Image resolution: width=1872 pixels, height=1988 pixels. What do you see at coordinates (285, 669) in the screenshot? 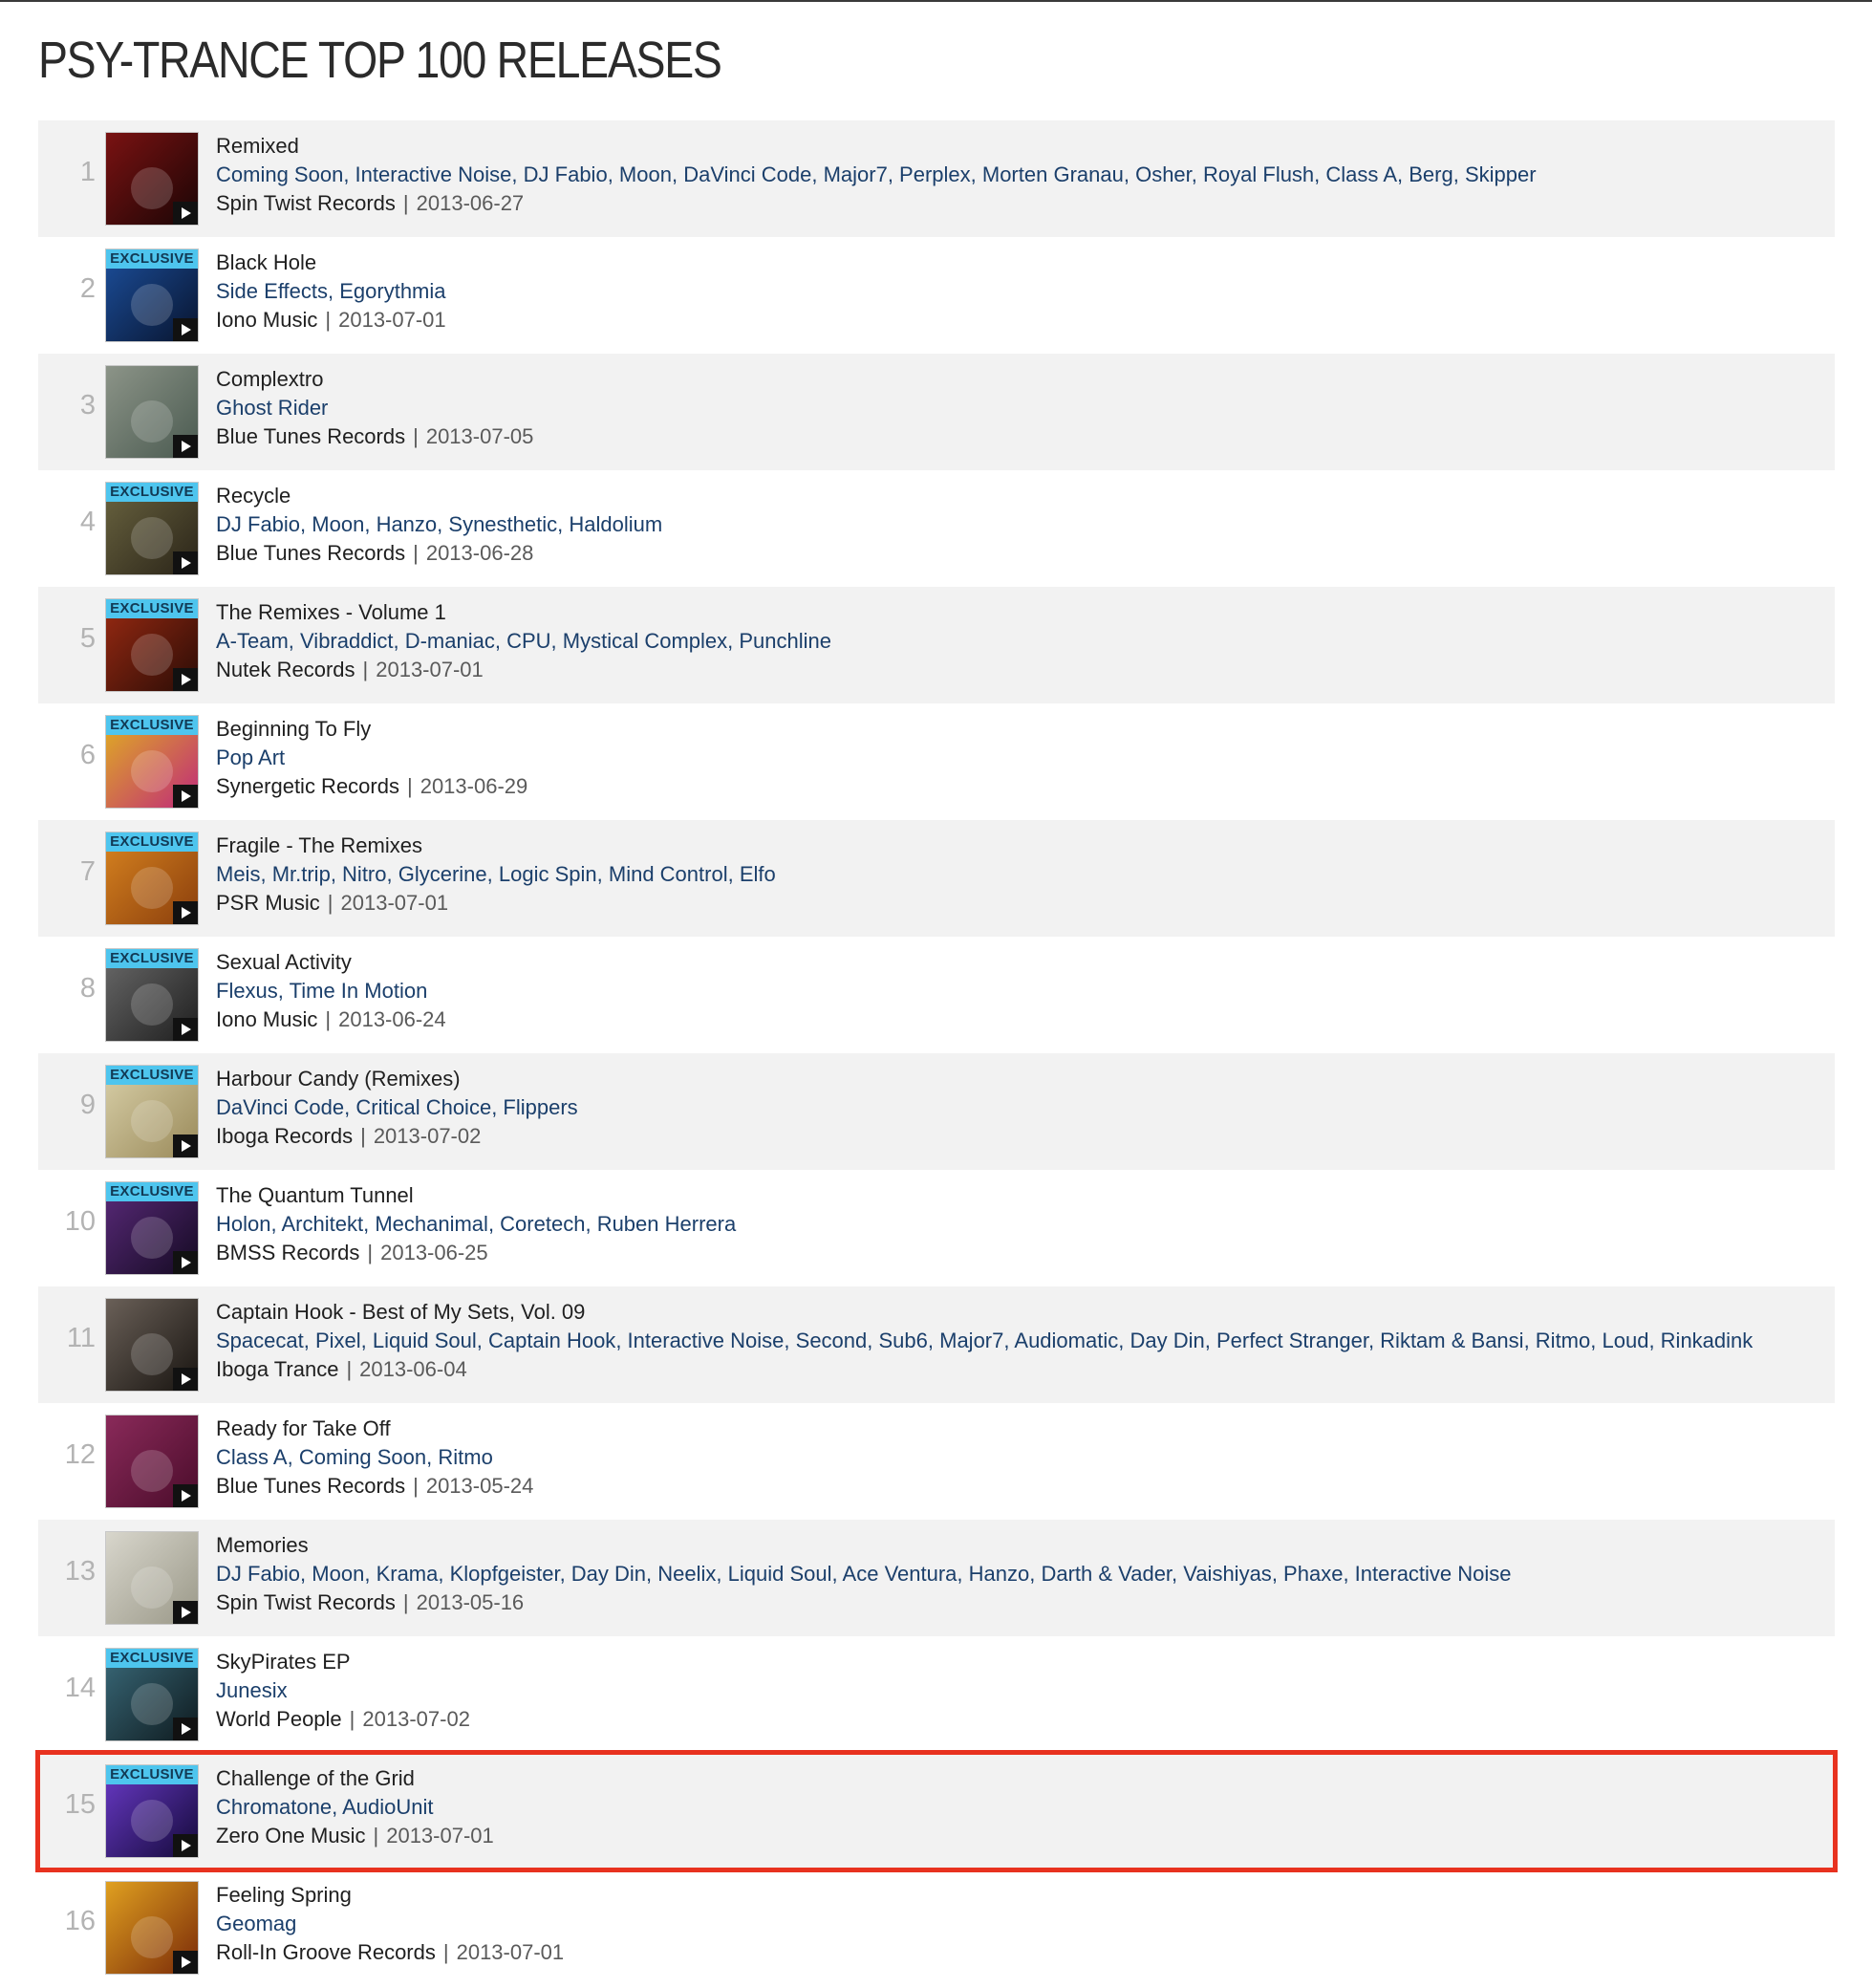
I see `record-label-link: Nutek Records` at bounding box center [285, 669].